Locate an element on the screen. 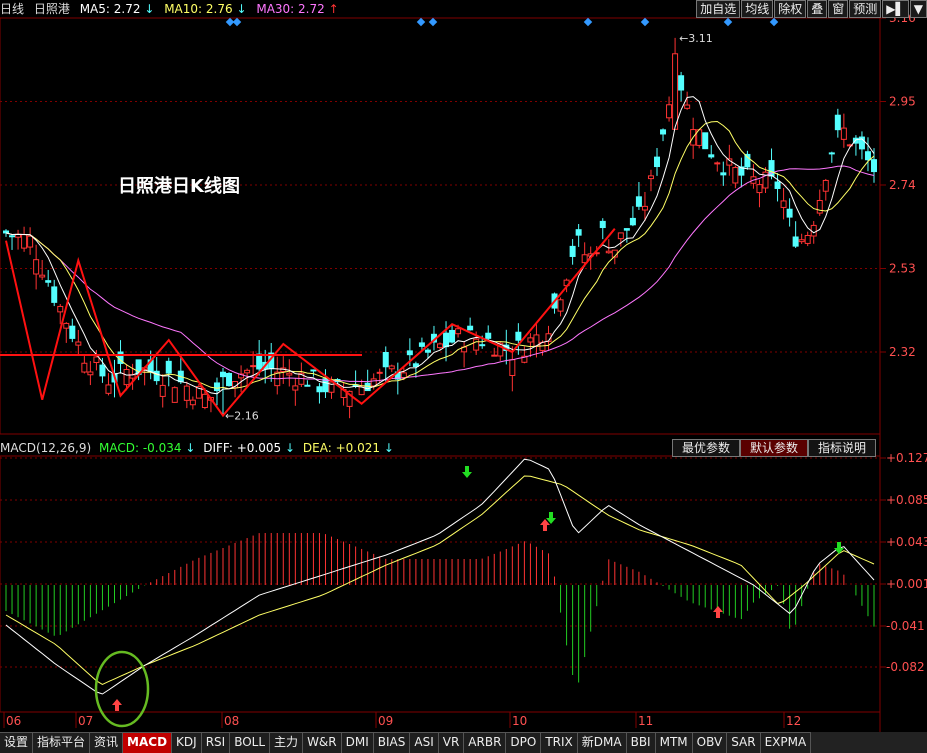 This screenshot has width=927, height=753. default-params-button: 默认参数 is located at coordinates (774, 448).